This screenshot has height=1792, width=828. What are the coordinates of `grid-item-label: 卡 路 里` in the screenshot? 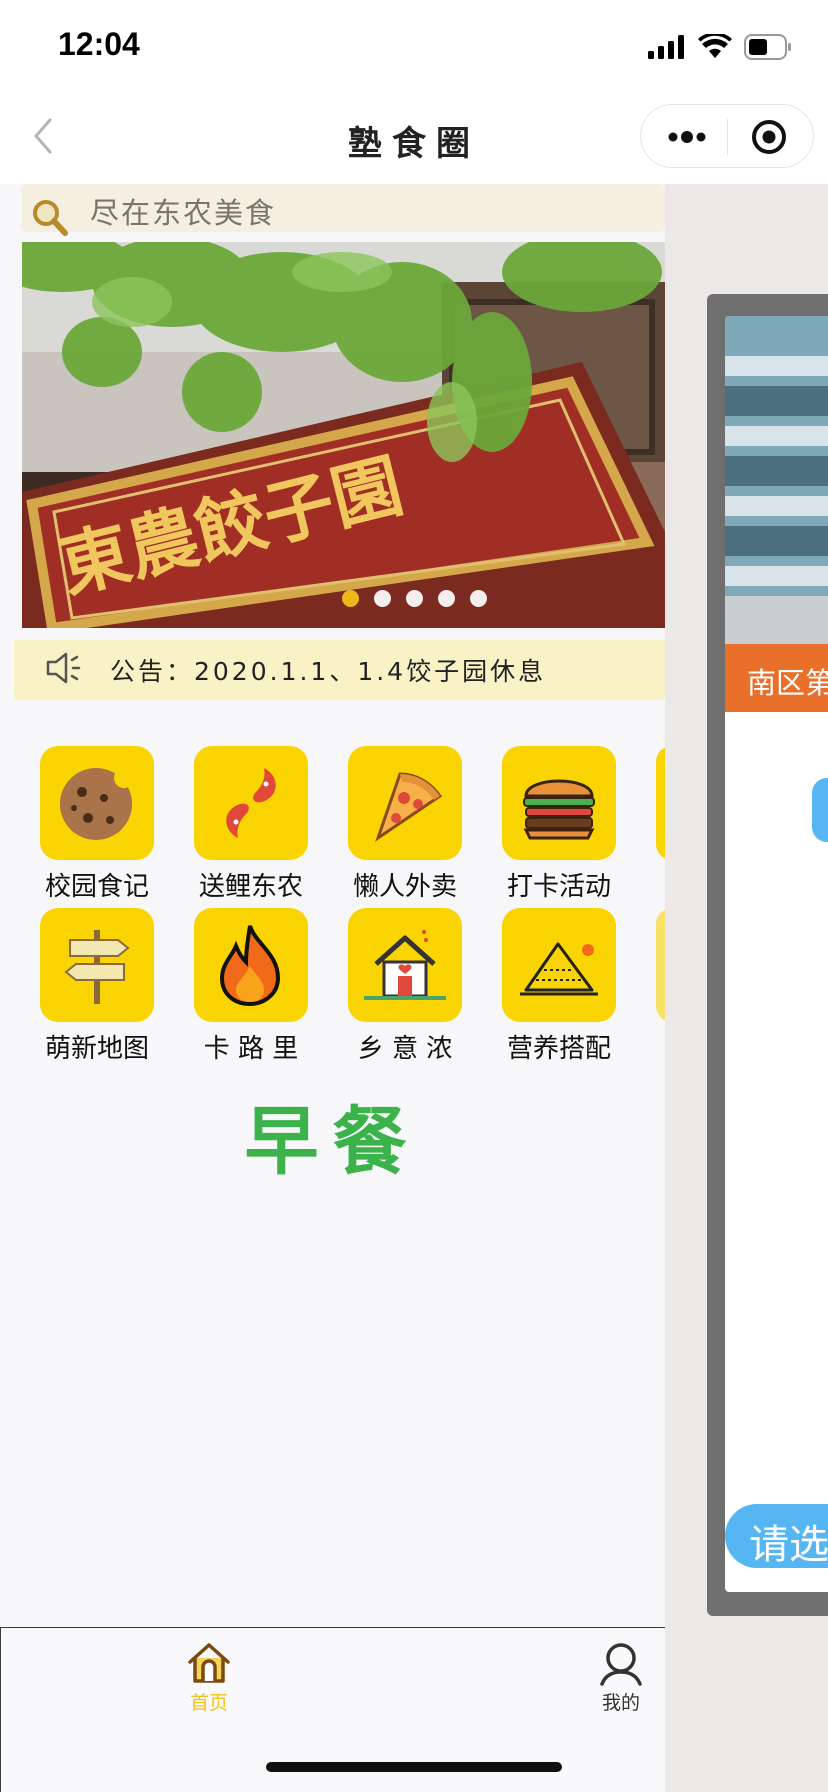 It's located at (251, 1049).